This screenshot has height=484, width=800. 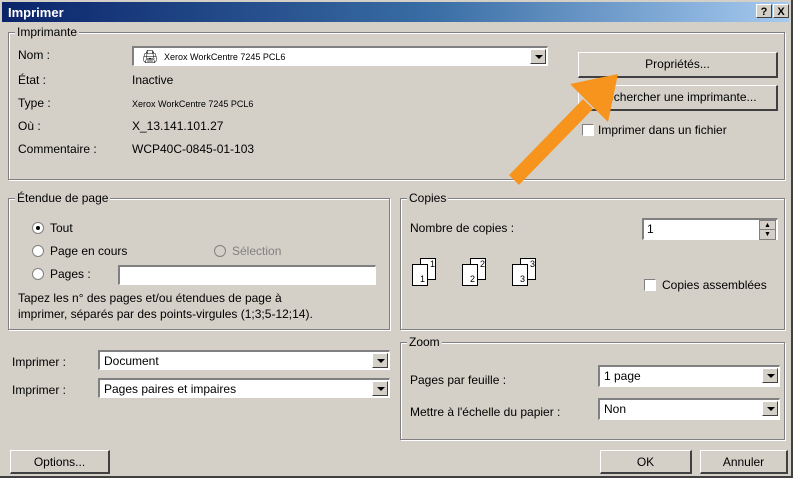 I want to click on collate-page-front-3: 3, so click(x=520, y=275).